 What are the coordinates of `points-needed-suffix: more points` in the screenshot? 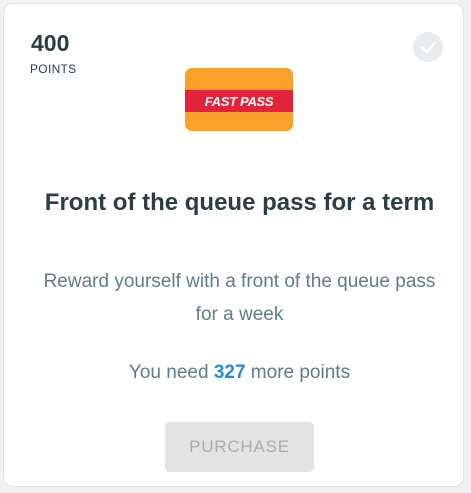 It's located at (300, 372).